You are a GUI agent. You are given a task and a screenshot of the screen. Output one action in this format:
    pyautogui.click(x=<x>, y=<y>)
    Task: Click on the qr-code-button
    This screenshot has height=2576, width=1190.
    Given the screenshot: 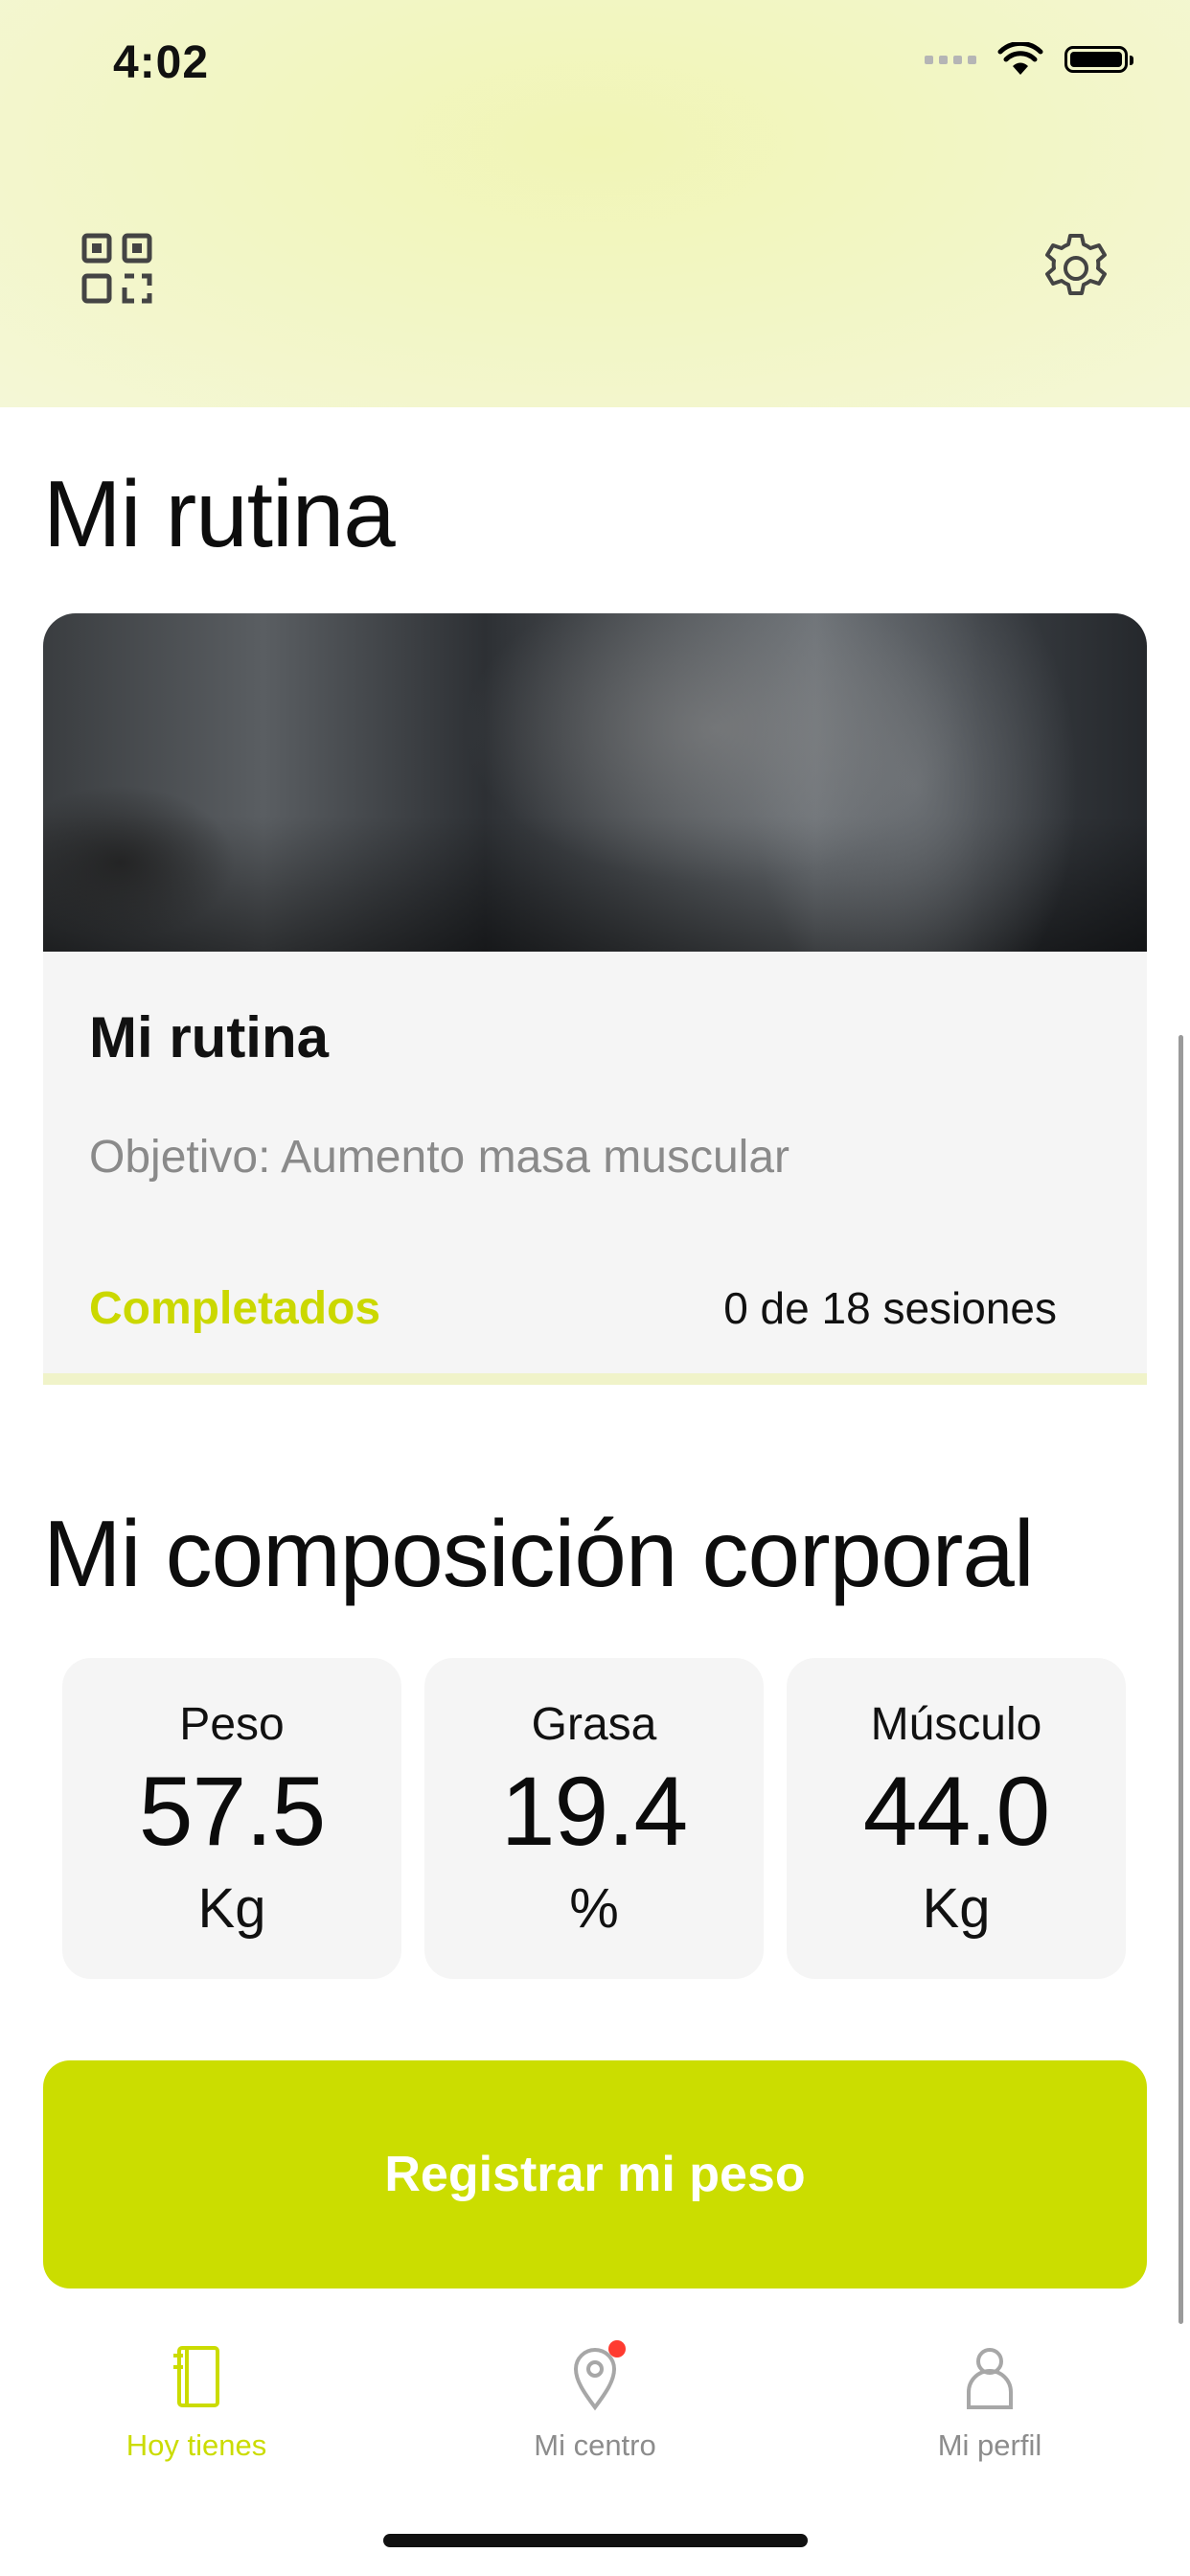 What is the action you would take?
    pyautogui.click(x=117, y=268)
    